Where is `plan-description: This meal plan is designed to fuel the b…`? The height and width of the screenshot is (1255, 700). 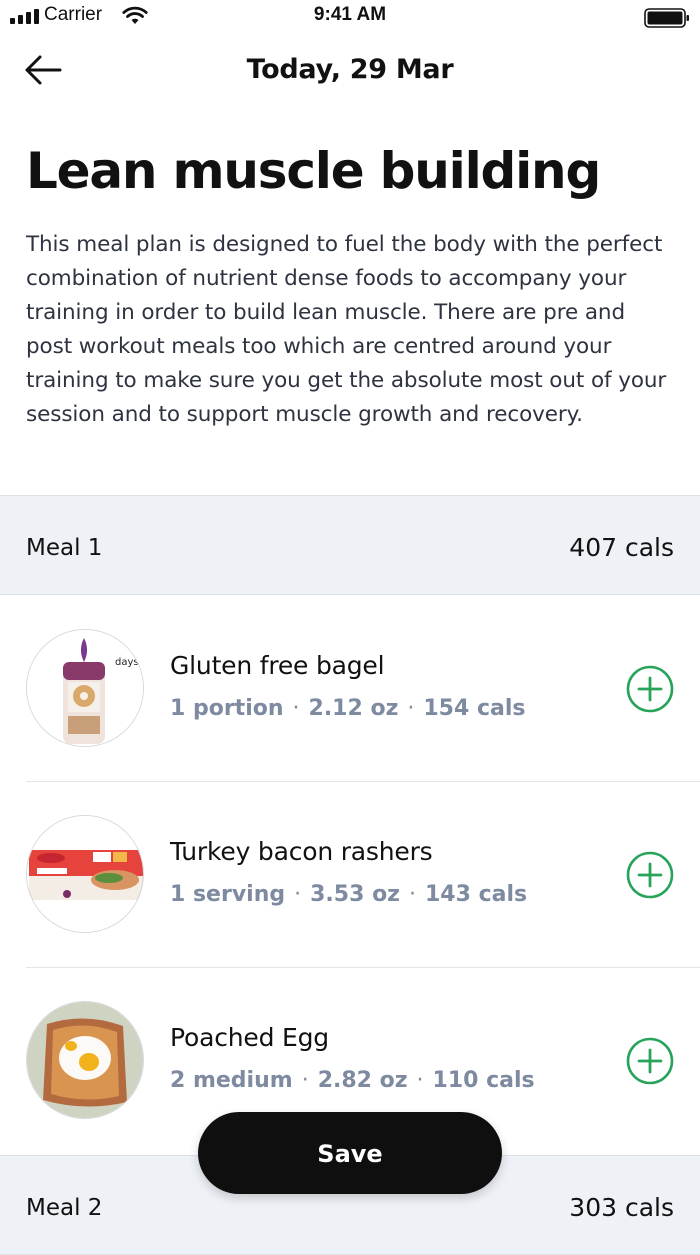 plan-description: This meal plan is designed to fuel the b… is located at coordinates (346, 329).